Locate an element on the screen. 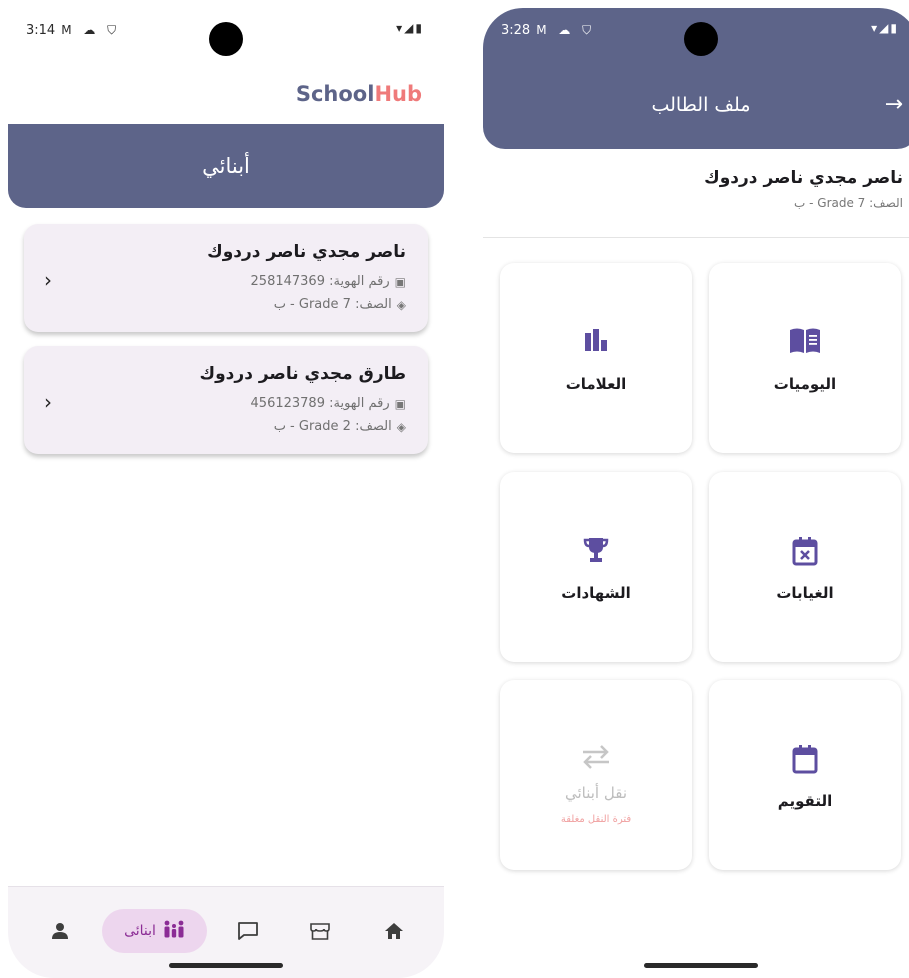  tile-calendar: التقويم is located at coordinates (805, 775).